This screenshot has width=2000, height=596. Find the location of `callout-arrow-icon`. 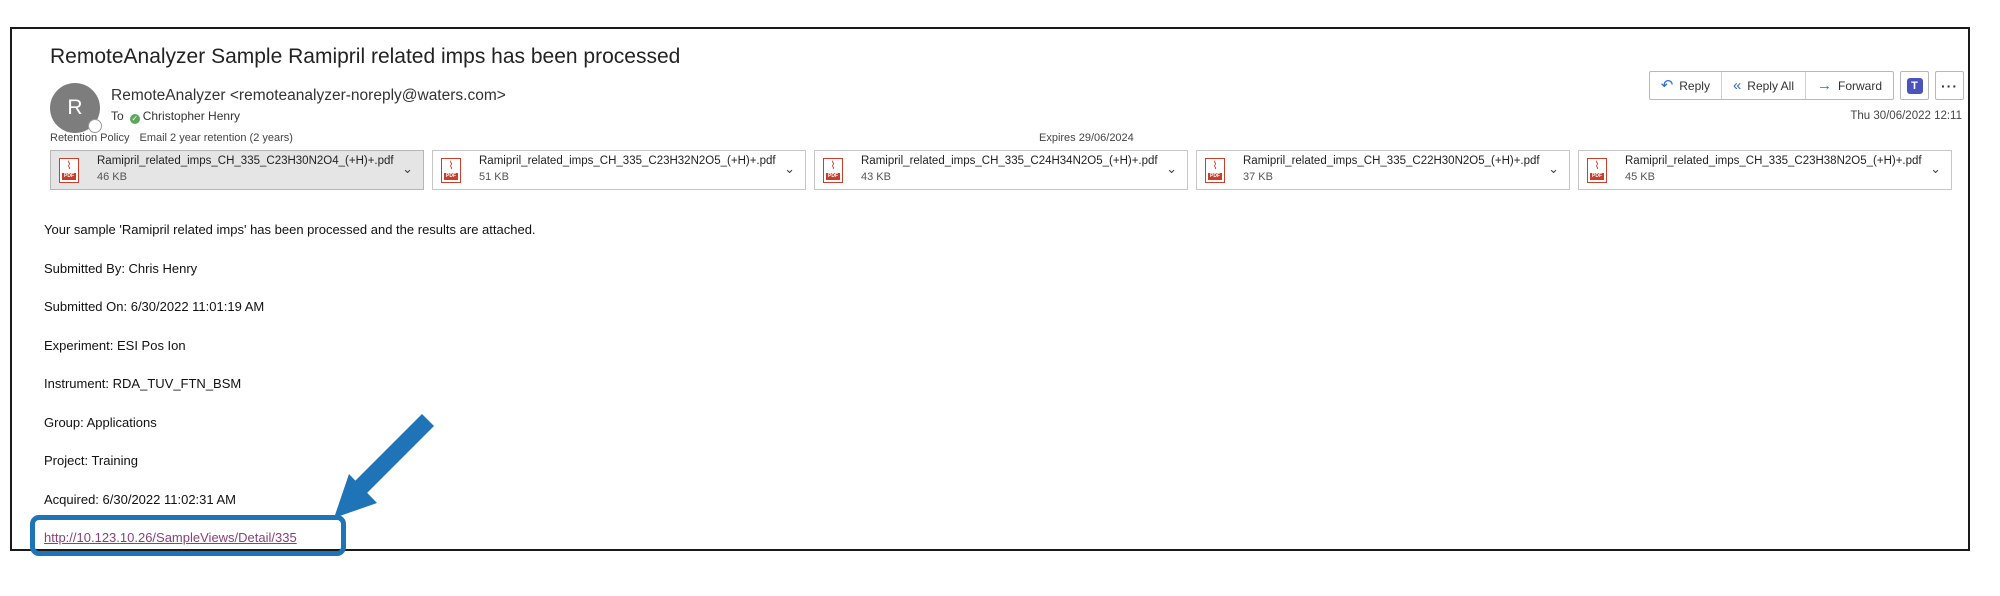

callout-arrow-icon is located at coordinates (384, 465).